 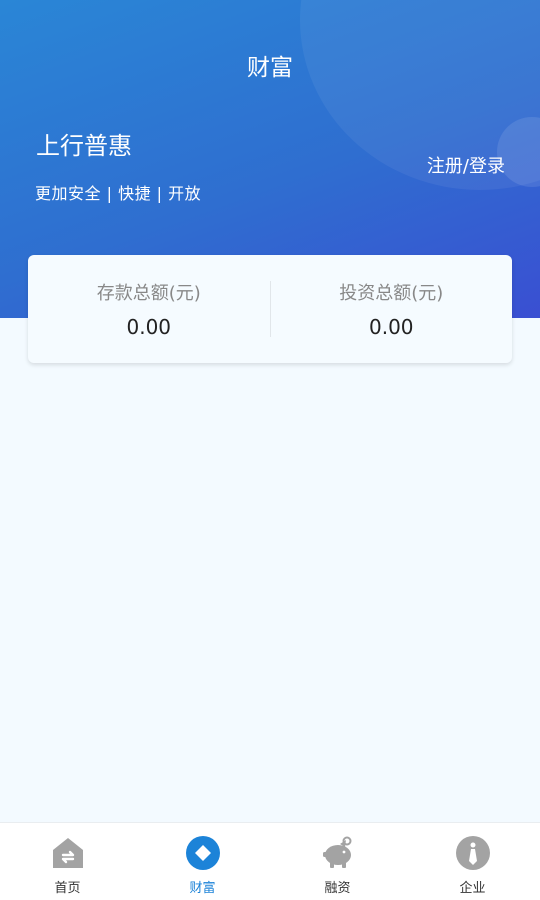 What do you see at coordinates (202, 888) in the screenshot?
I see `tab-wealth-label: 财富` at bounding box center [202, 888].